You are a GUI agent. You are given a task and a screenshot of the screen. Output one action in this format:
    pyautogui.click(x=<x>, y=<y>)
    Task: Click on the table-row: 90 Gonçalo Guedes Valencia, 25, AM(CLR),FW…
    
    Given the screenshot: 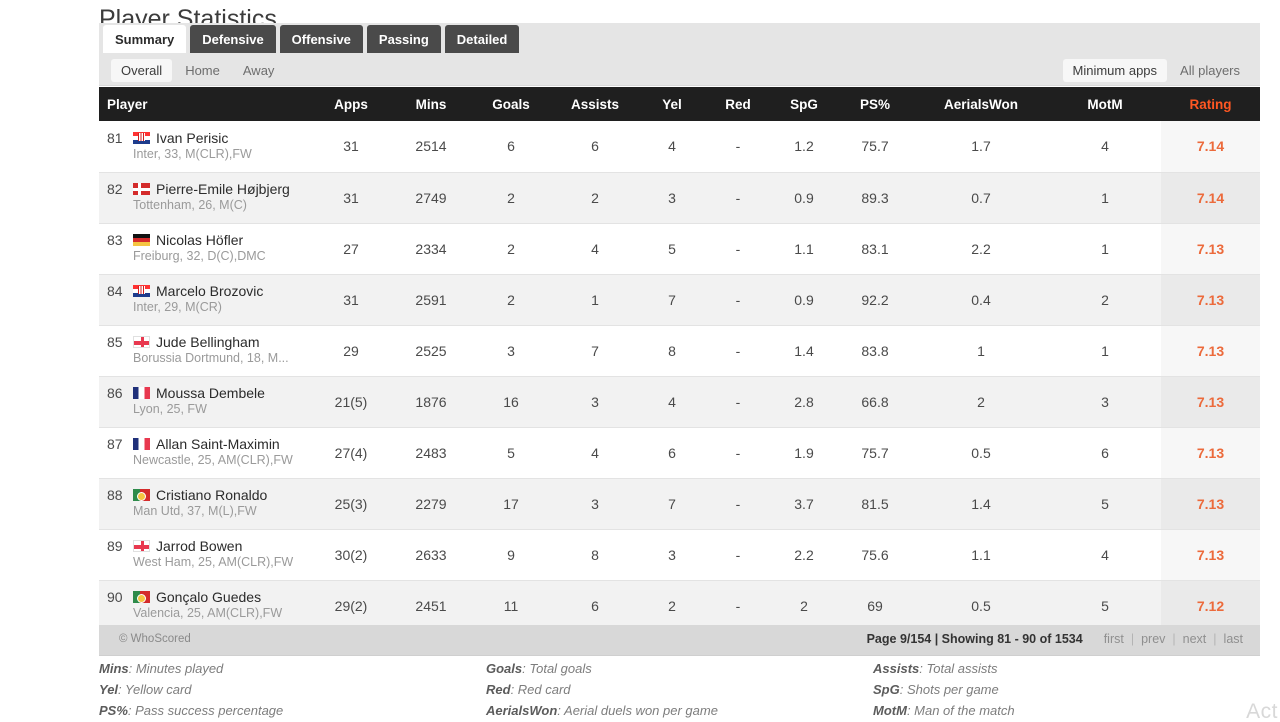 What is the action you would take?
    pyautogui.click(x=679, y=606)
    